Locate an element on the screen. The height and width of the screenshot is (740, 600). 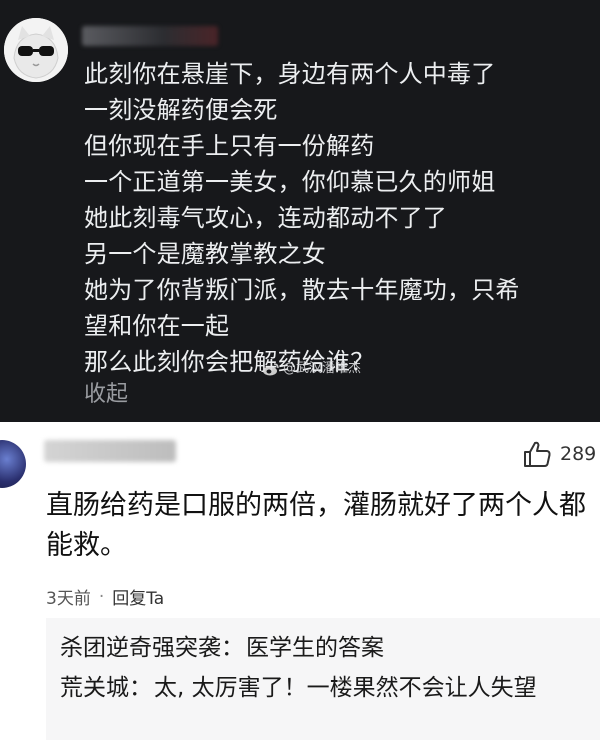
sub-reply-item: 杀团逆奇强突袭：医学生的答案 is located at coordinates (330, 648).